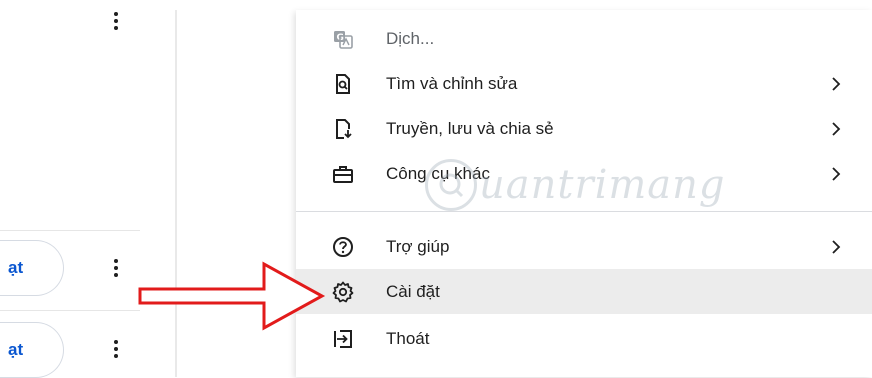  I want to click on toolbox-icon, so click(343, 174).